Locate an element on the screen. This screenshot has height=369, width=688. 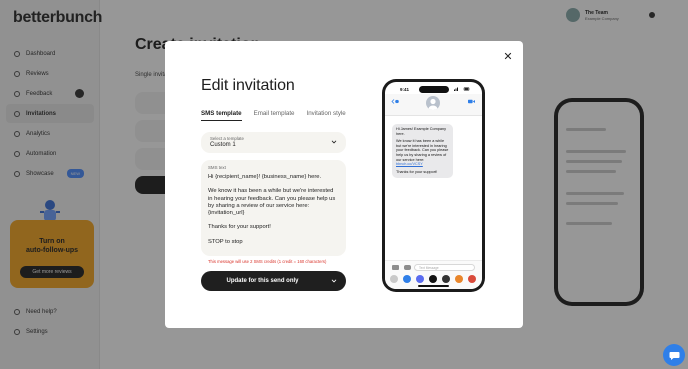
home-indicator is located at coordinates (433, 286).